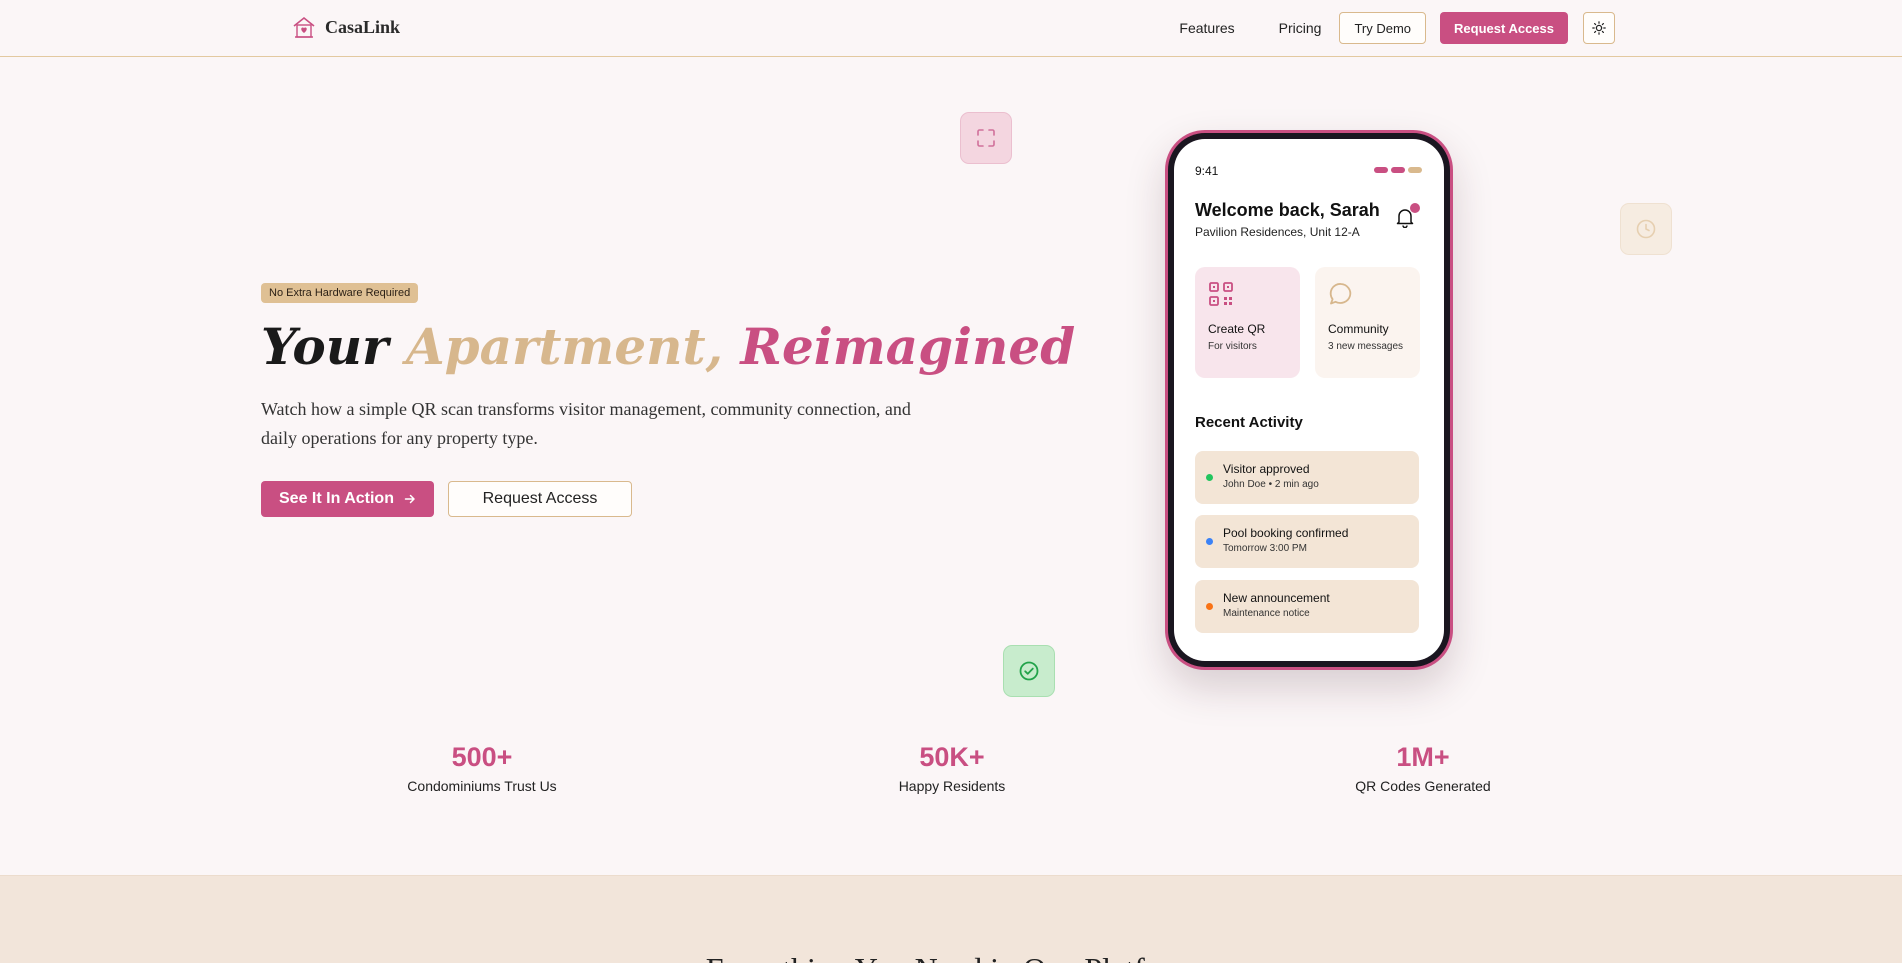 The height and width of the screenshot is (963, 1902). What do you see at coordinates (1300, 28) in the screenshot?
I see `nav-pricing: Pricing` at bounding box center [1300, 28].